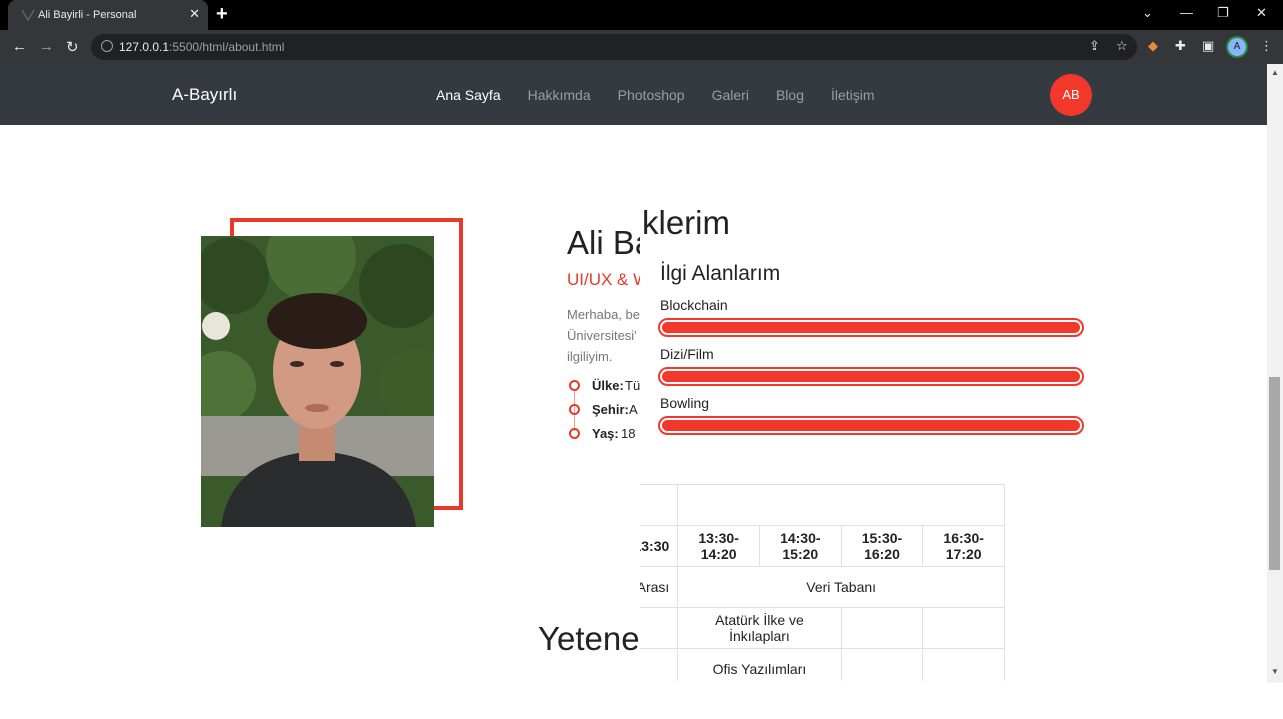 The height and width of the screenshot is (719, 1283). I want to click on table-header: 12:20-13:30, so click(659, 546).